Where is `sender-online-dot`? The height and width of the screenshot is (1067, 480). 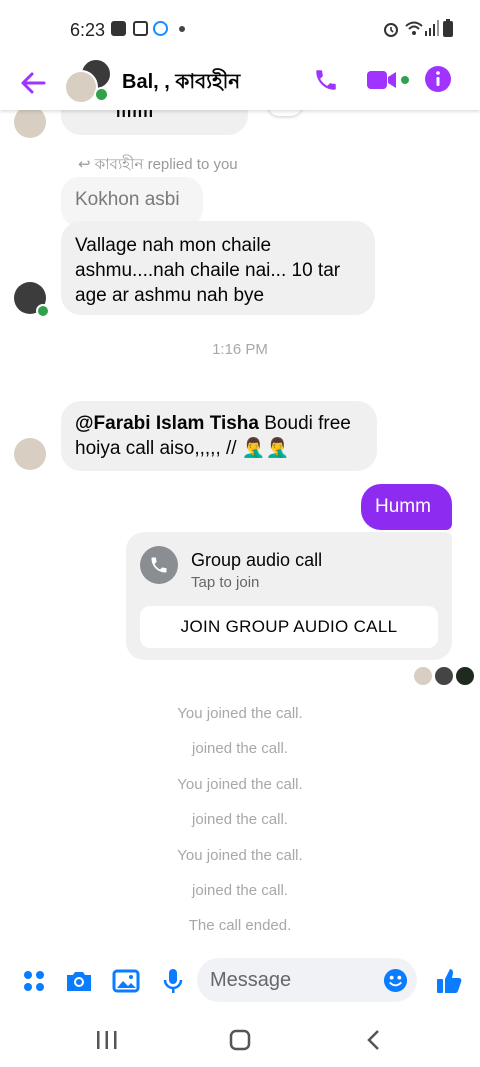
sender-online-dot is located at coordinates (43, 311).